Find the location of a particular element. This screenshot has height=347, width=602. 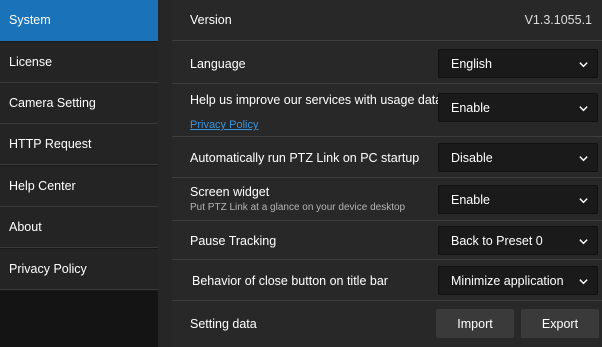

pause-tracking-select: Back to Preset 0 is located at coordinates (518, 240).